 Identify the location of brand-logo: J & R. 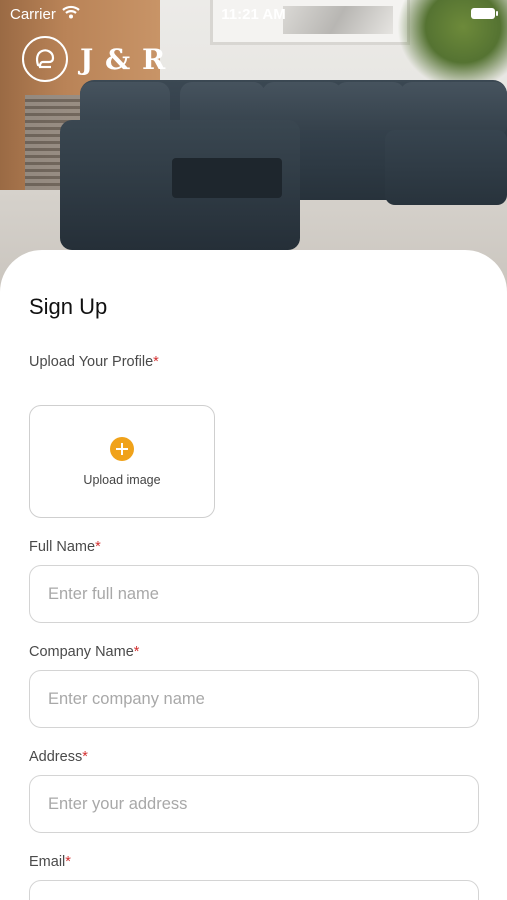
(94, 59).